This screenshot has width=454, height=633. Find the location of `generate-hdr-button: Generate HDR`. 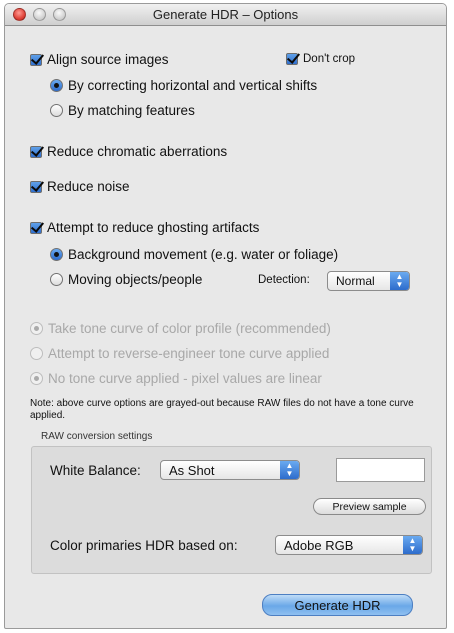

generate-hdr-button: Generate HDR is located at coordinates (337, 605).